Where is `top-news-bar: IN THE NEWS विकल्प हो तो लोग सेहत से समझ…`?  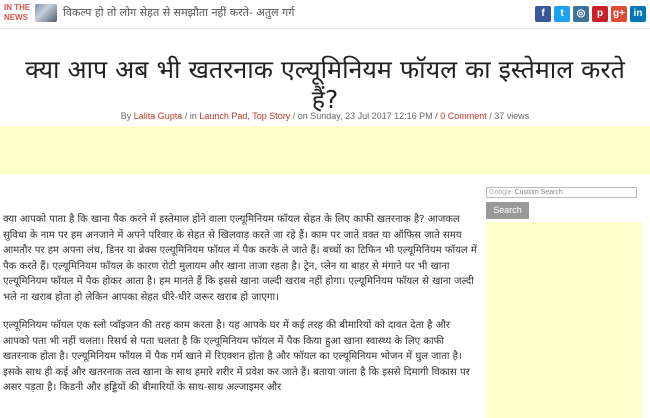 top-news-bar: IN THE NEWS विकल्प हो तो लोग सेहत से समझ… is located at coordinates (325, 14).